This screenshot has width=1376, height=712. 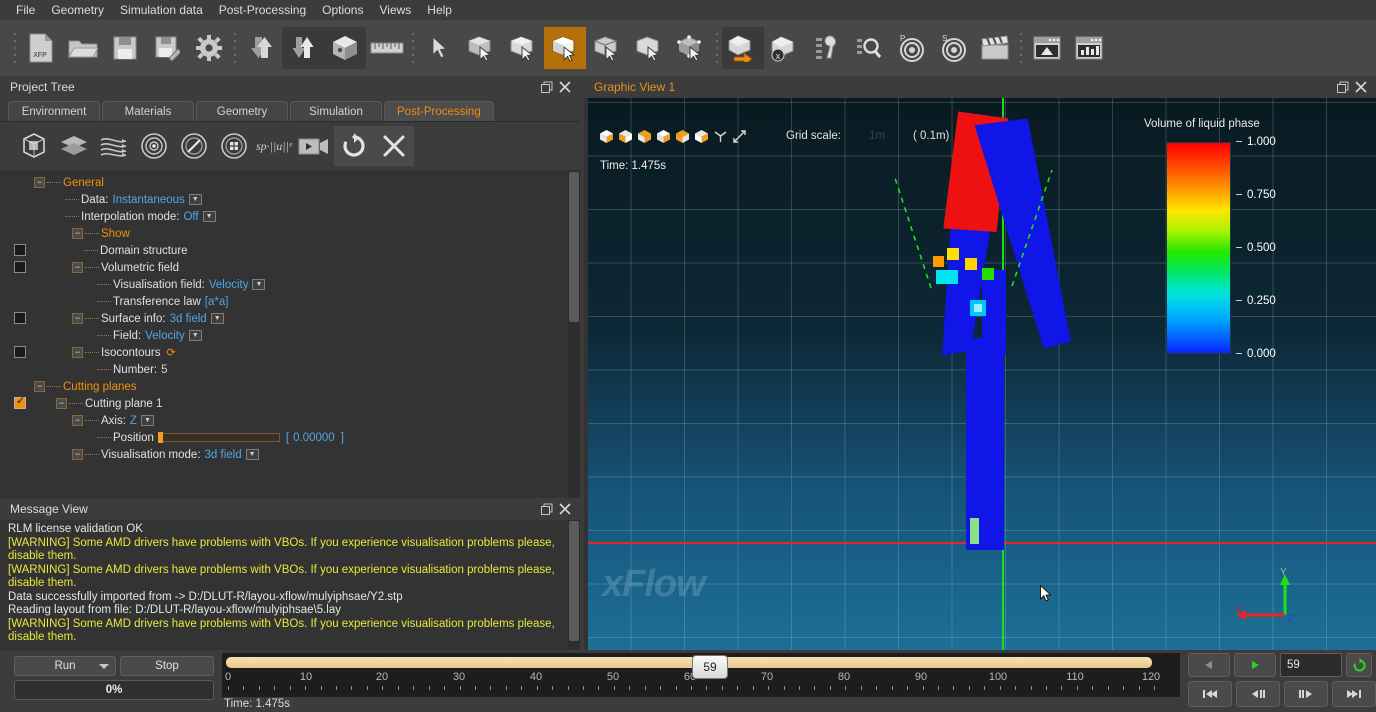 I want to click on zoom-inspect-icon, so click(x=869, y=48).